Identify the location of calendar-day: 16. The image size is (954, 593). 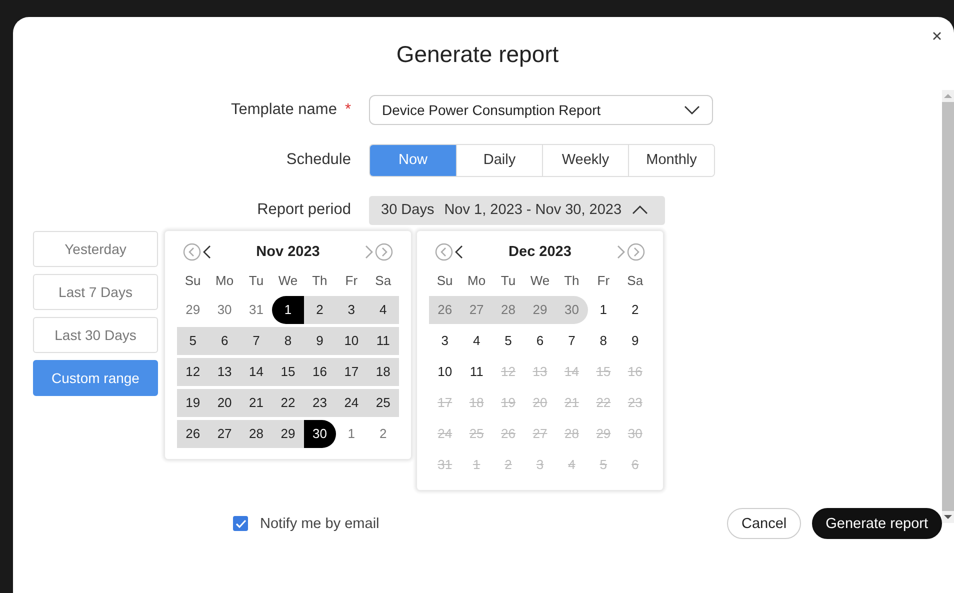
(320, 372).